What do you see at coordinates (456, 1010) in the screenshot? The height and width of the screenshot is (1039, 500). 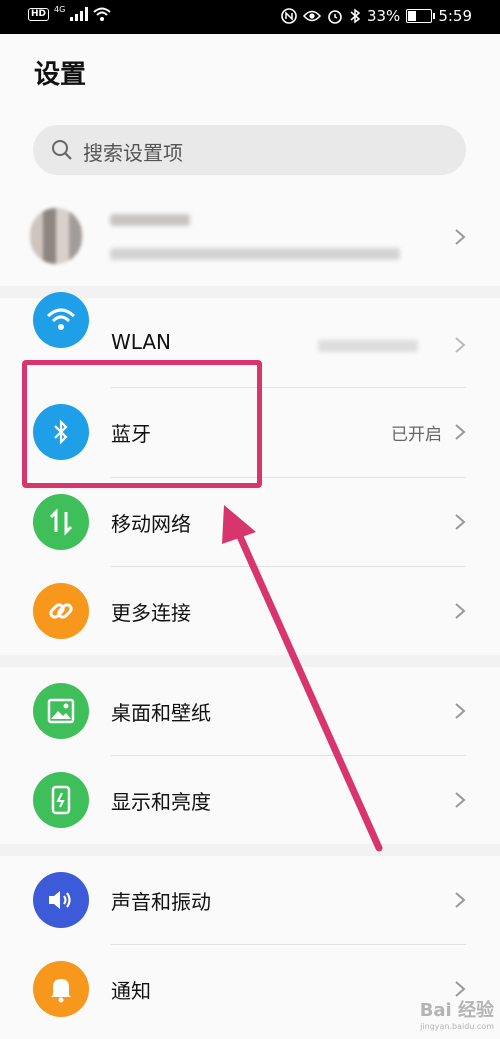 I see `watermark-text: Bai 经验` at bounding box center [456, 1010].